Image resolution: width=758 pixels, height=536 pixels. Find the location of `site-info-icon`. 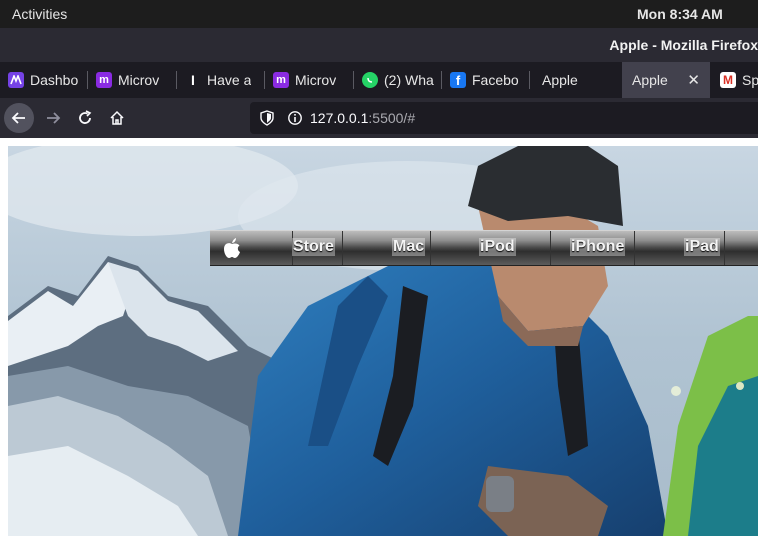

site-info-icon is located at coordinates (295, 118).